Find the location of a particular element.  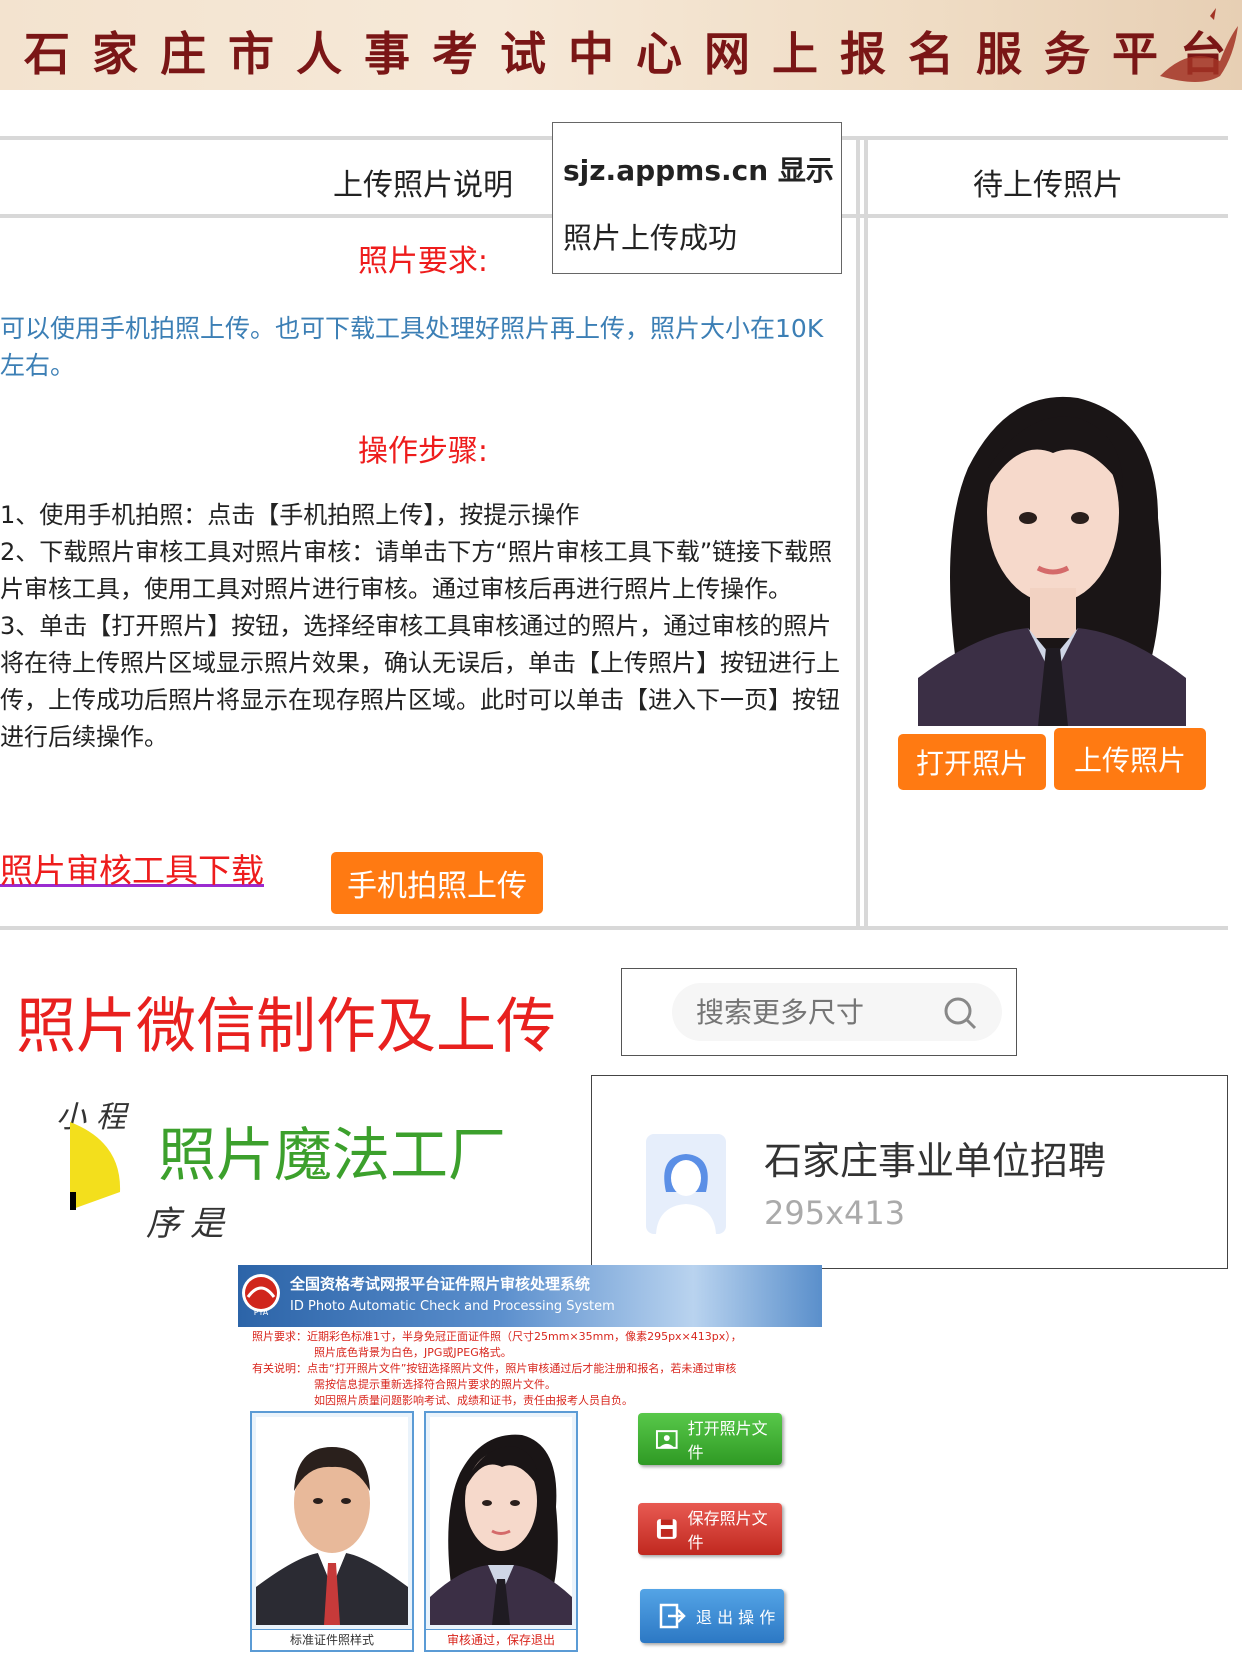

mobile-upload-button: 手机拍照上传 is located at coordinates (437, 883).